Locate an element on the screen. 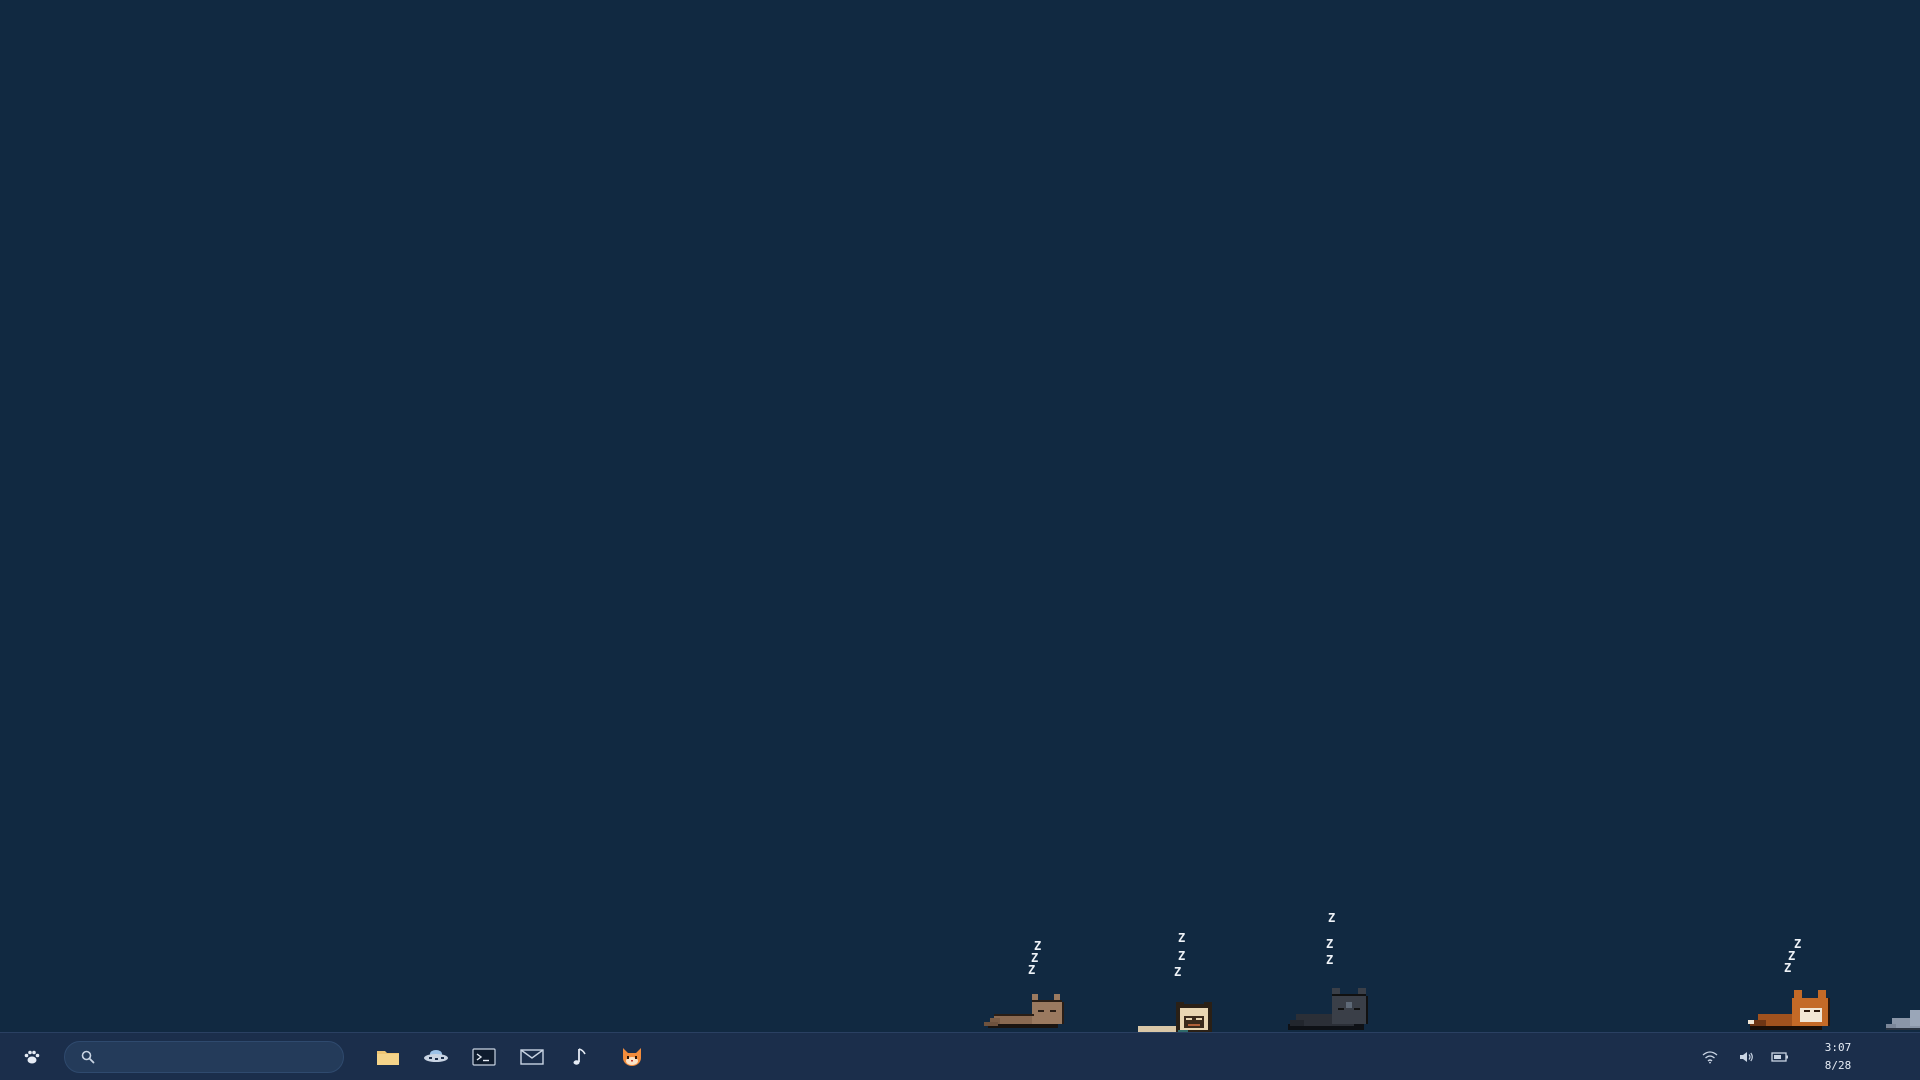  mail-icon is located at coordinates (532, 1057).